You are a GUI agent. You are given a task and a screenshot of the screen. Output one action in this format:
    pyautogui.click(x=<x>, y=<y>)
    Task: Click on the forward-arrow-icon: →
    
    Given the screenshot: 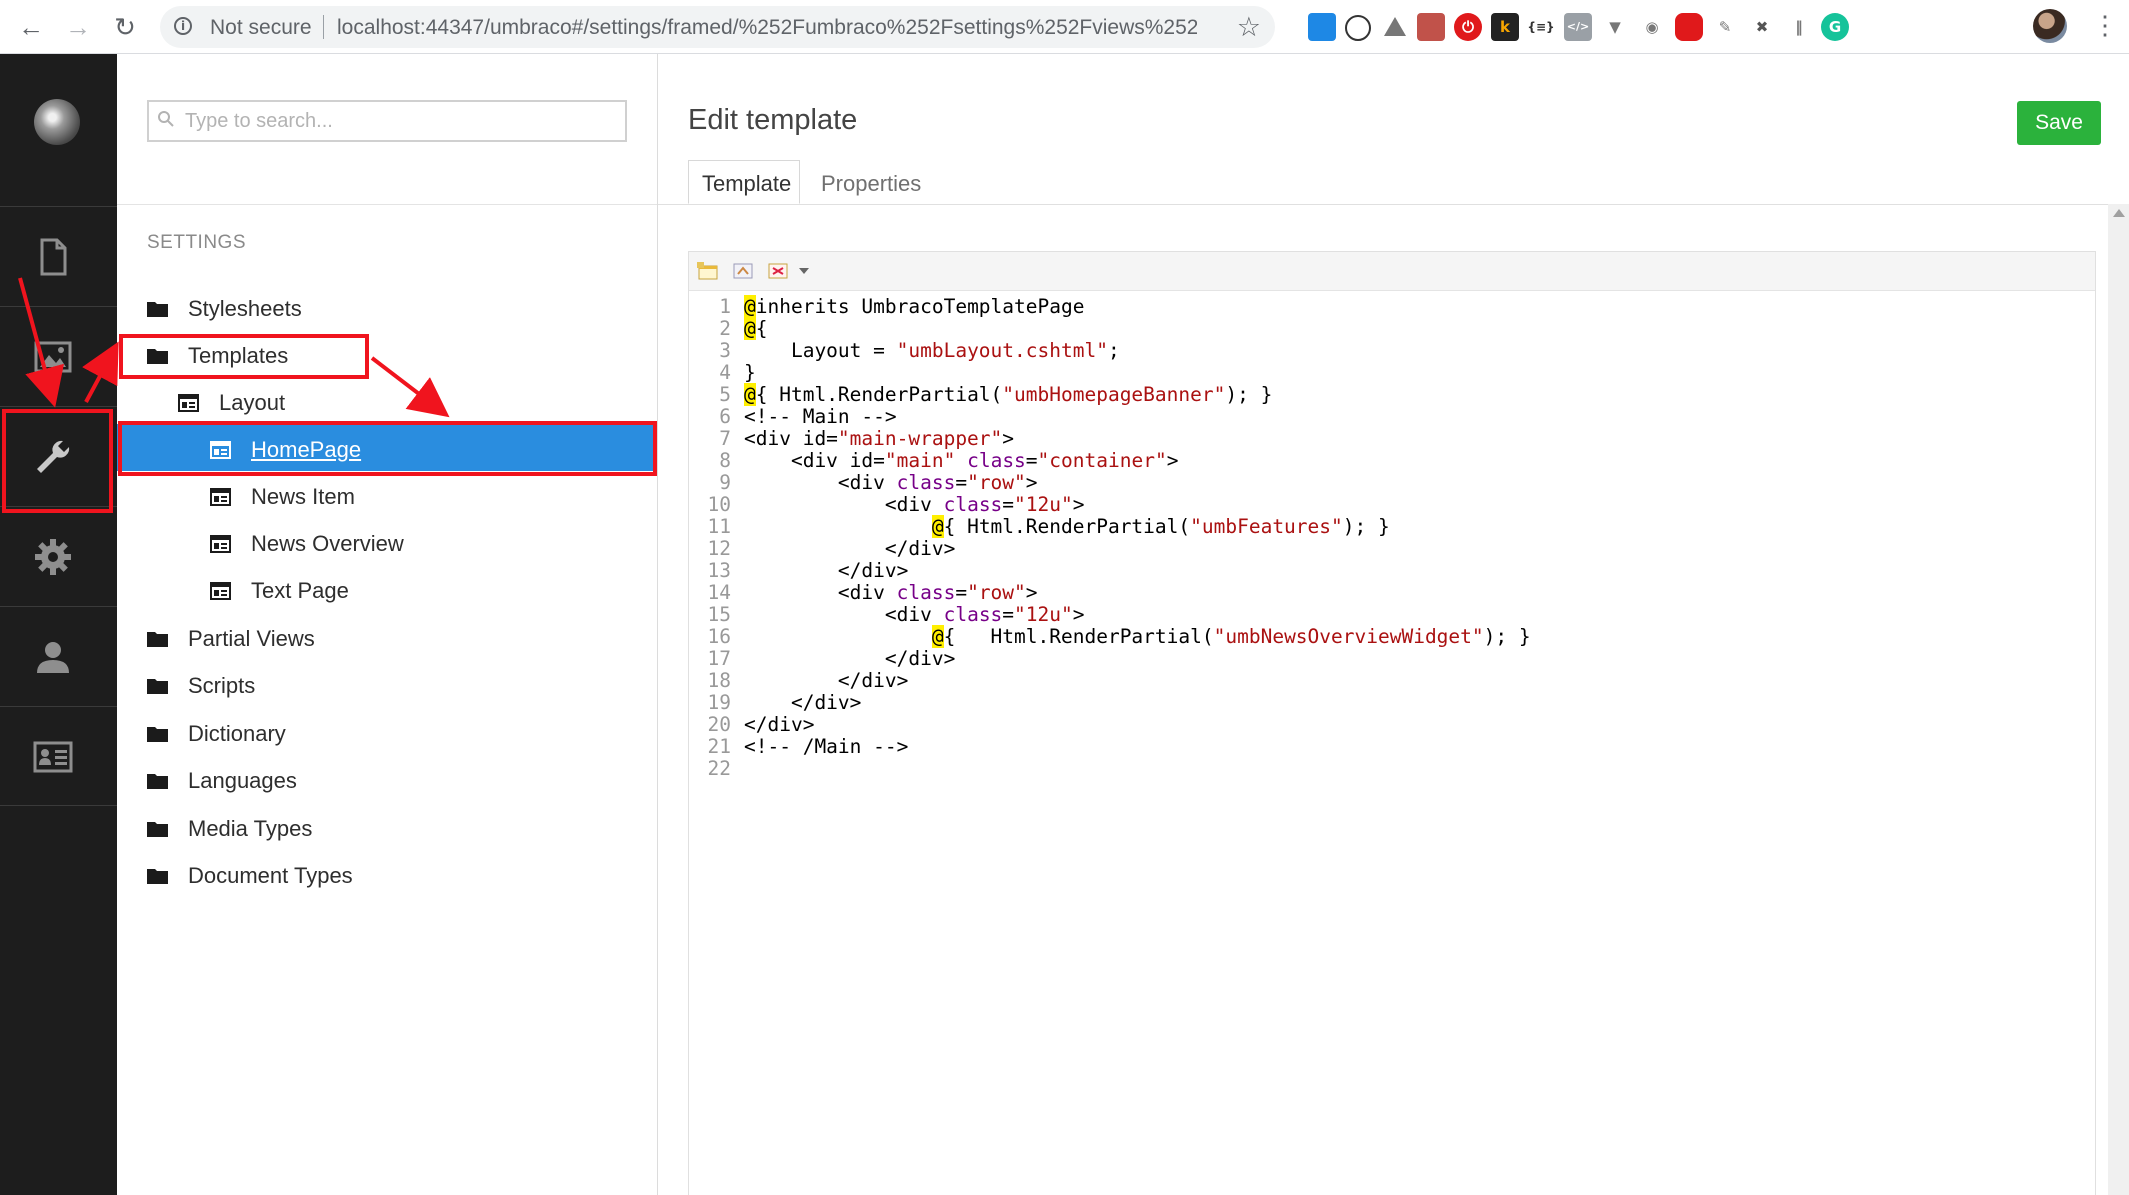 What is the action you would take?
    pyautogui.click(x=78, y=27)
    